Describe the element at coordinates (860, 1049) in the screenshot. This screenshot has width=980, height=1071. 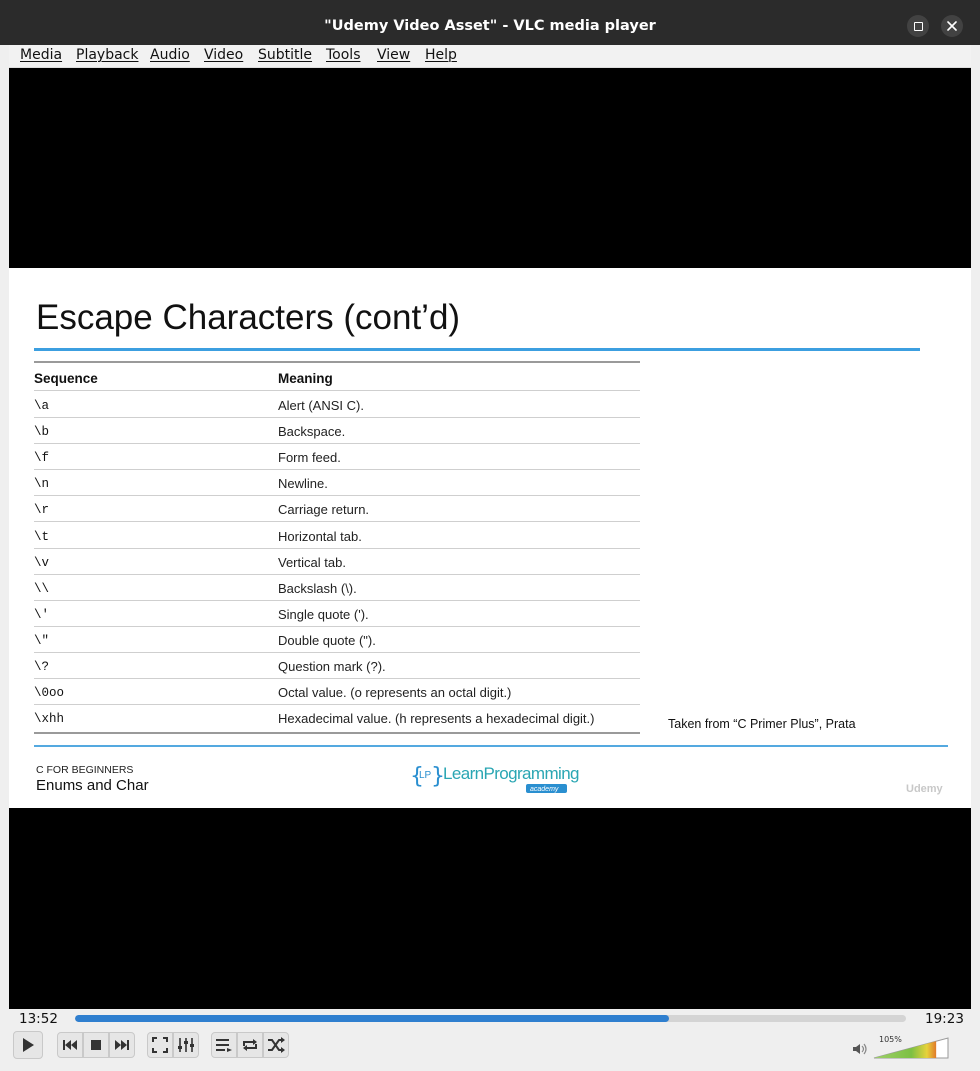
I see `volume-icon` at that location.